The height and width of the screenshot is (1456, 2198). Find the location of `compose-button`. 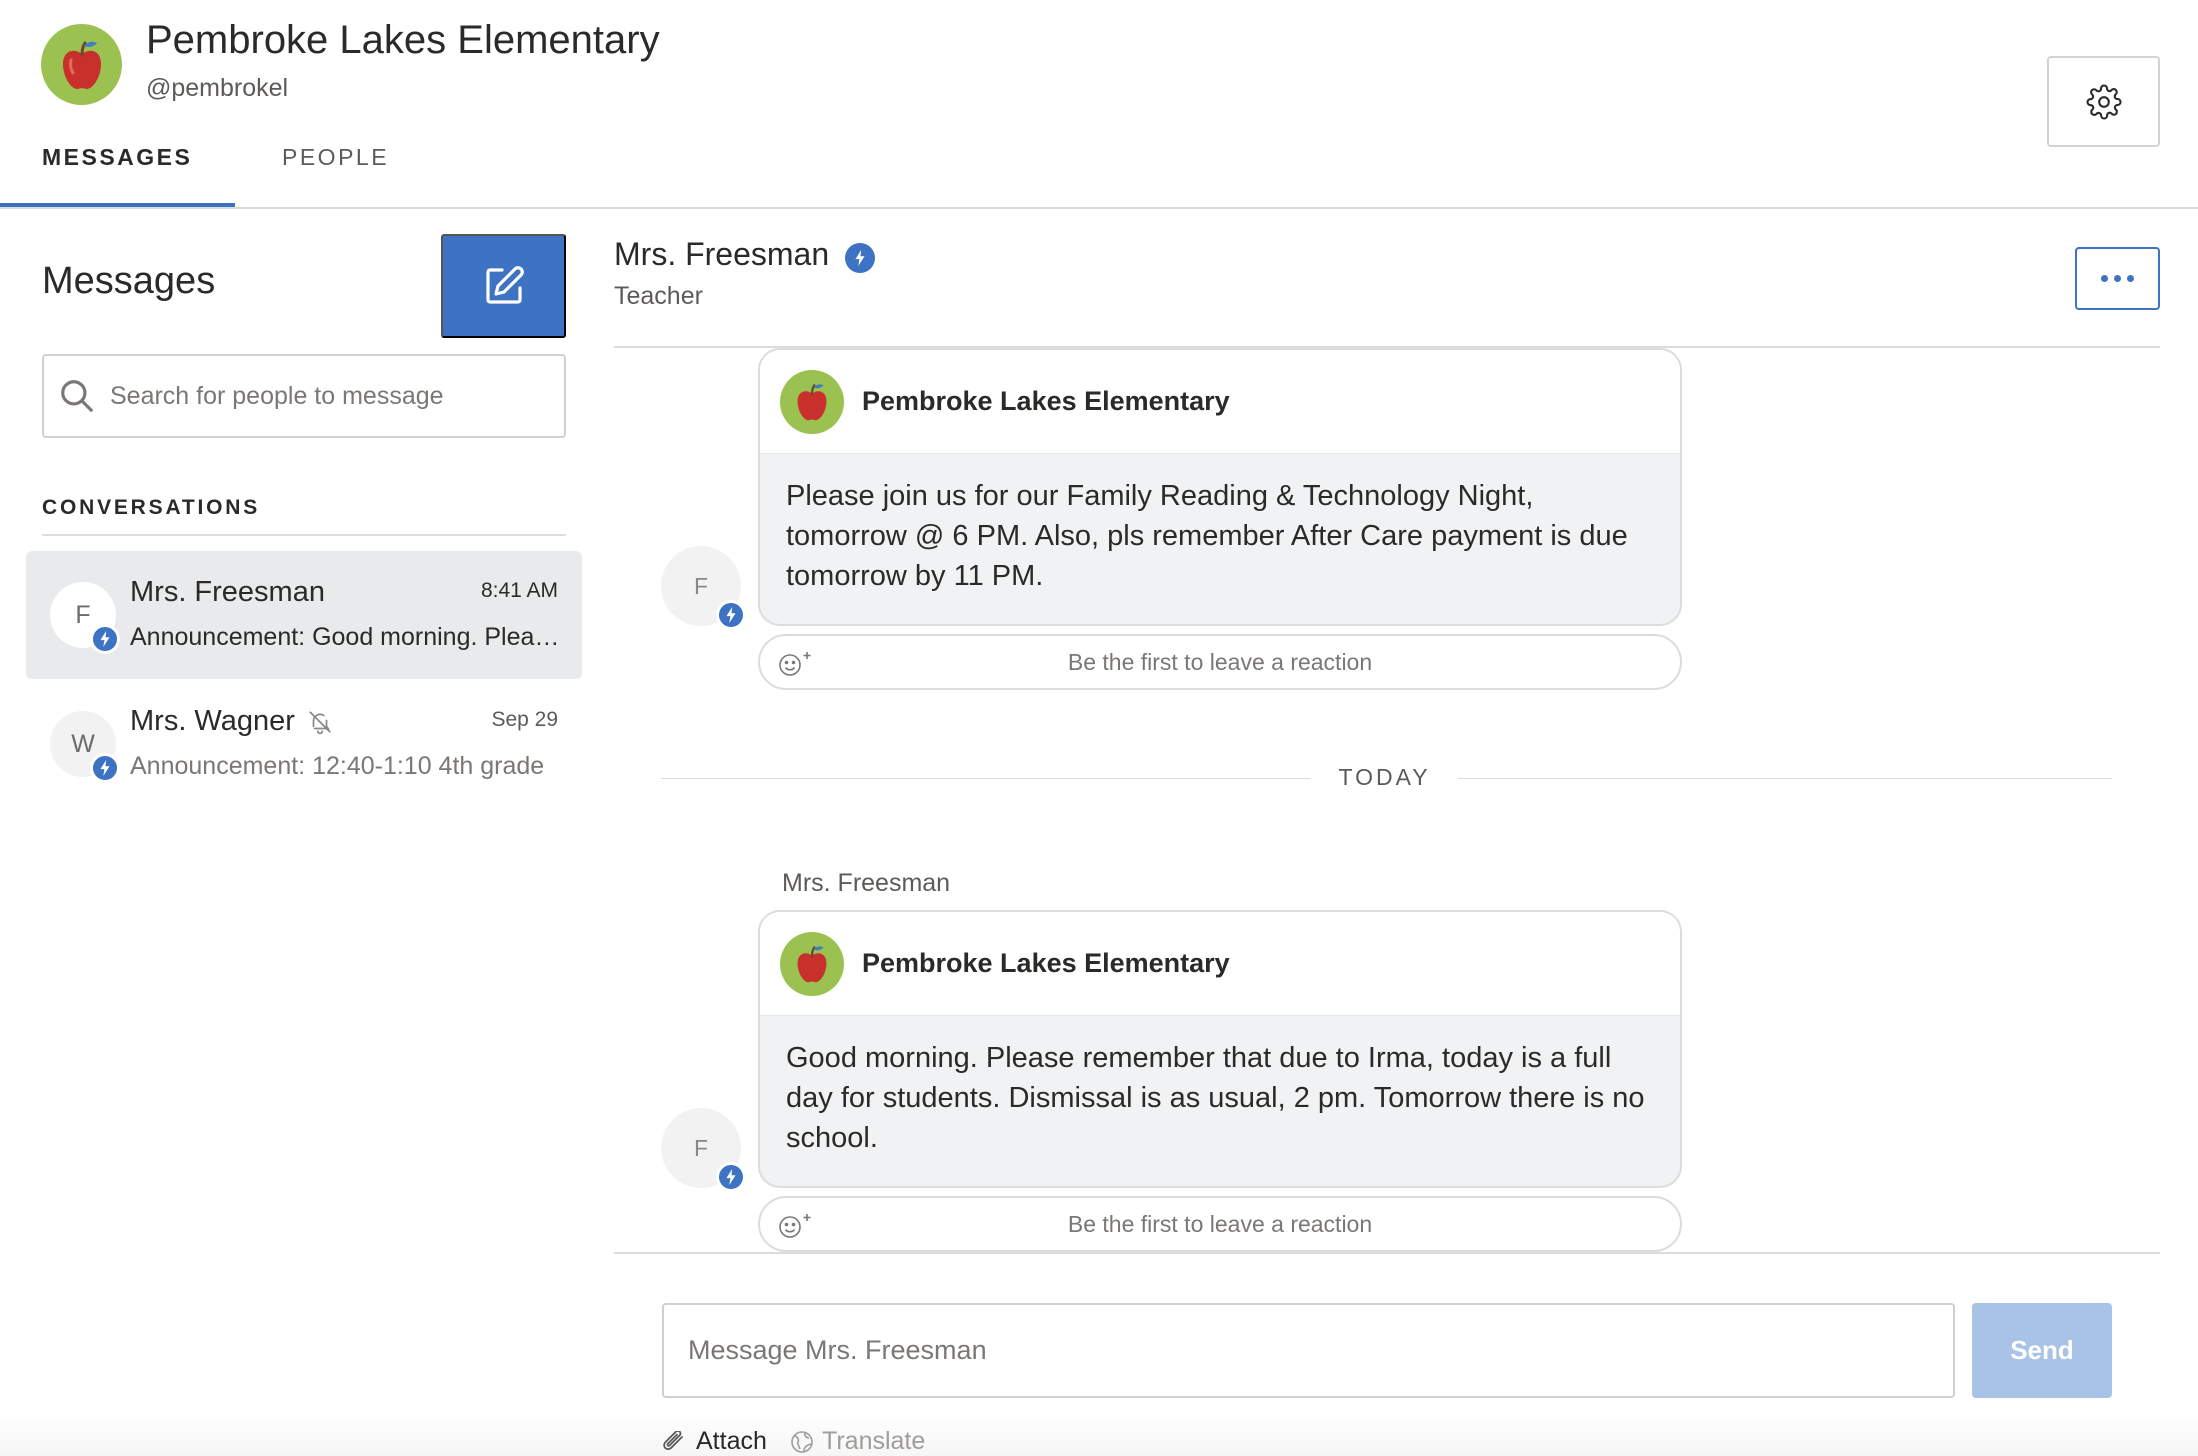

compose-button is located at coordinates (503, 286).